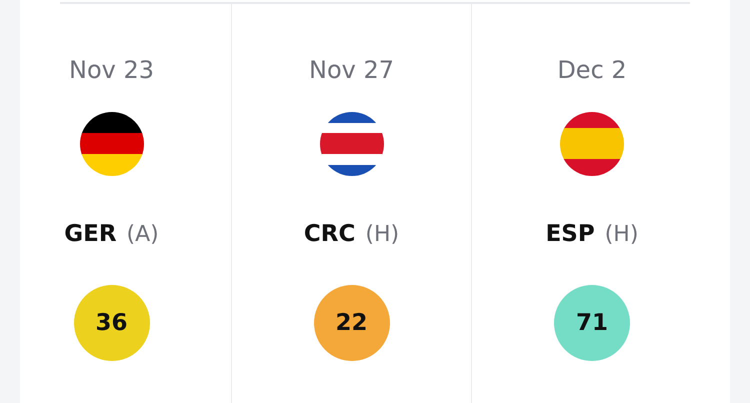 The image size is (750, 403). I want to click on score-badge: 22, so click(352, 323).